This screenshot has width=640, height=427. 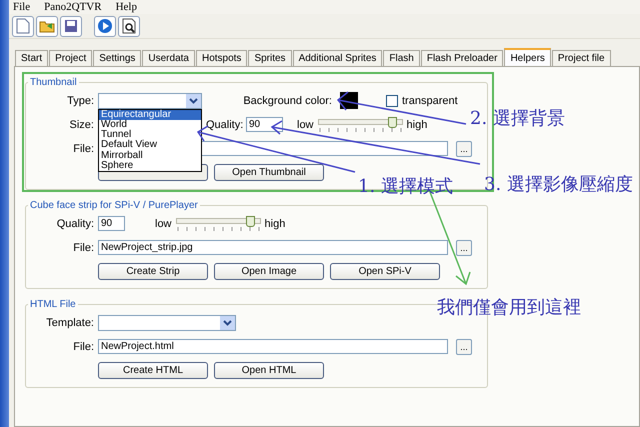 I want to click on save-icon, so click(x=71, y=26).